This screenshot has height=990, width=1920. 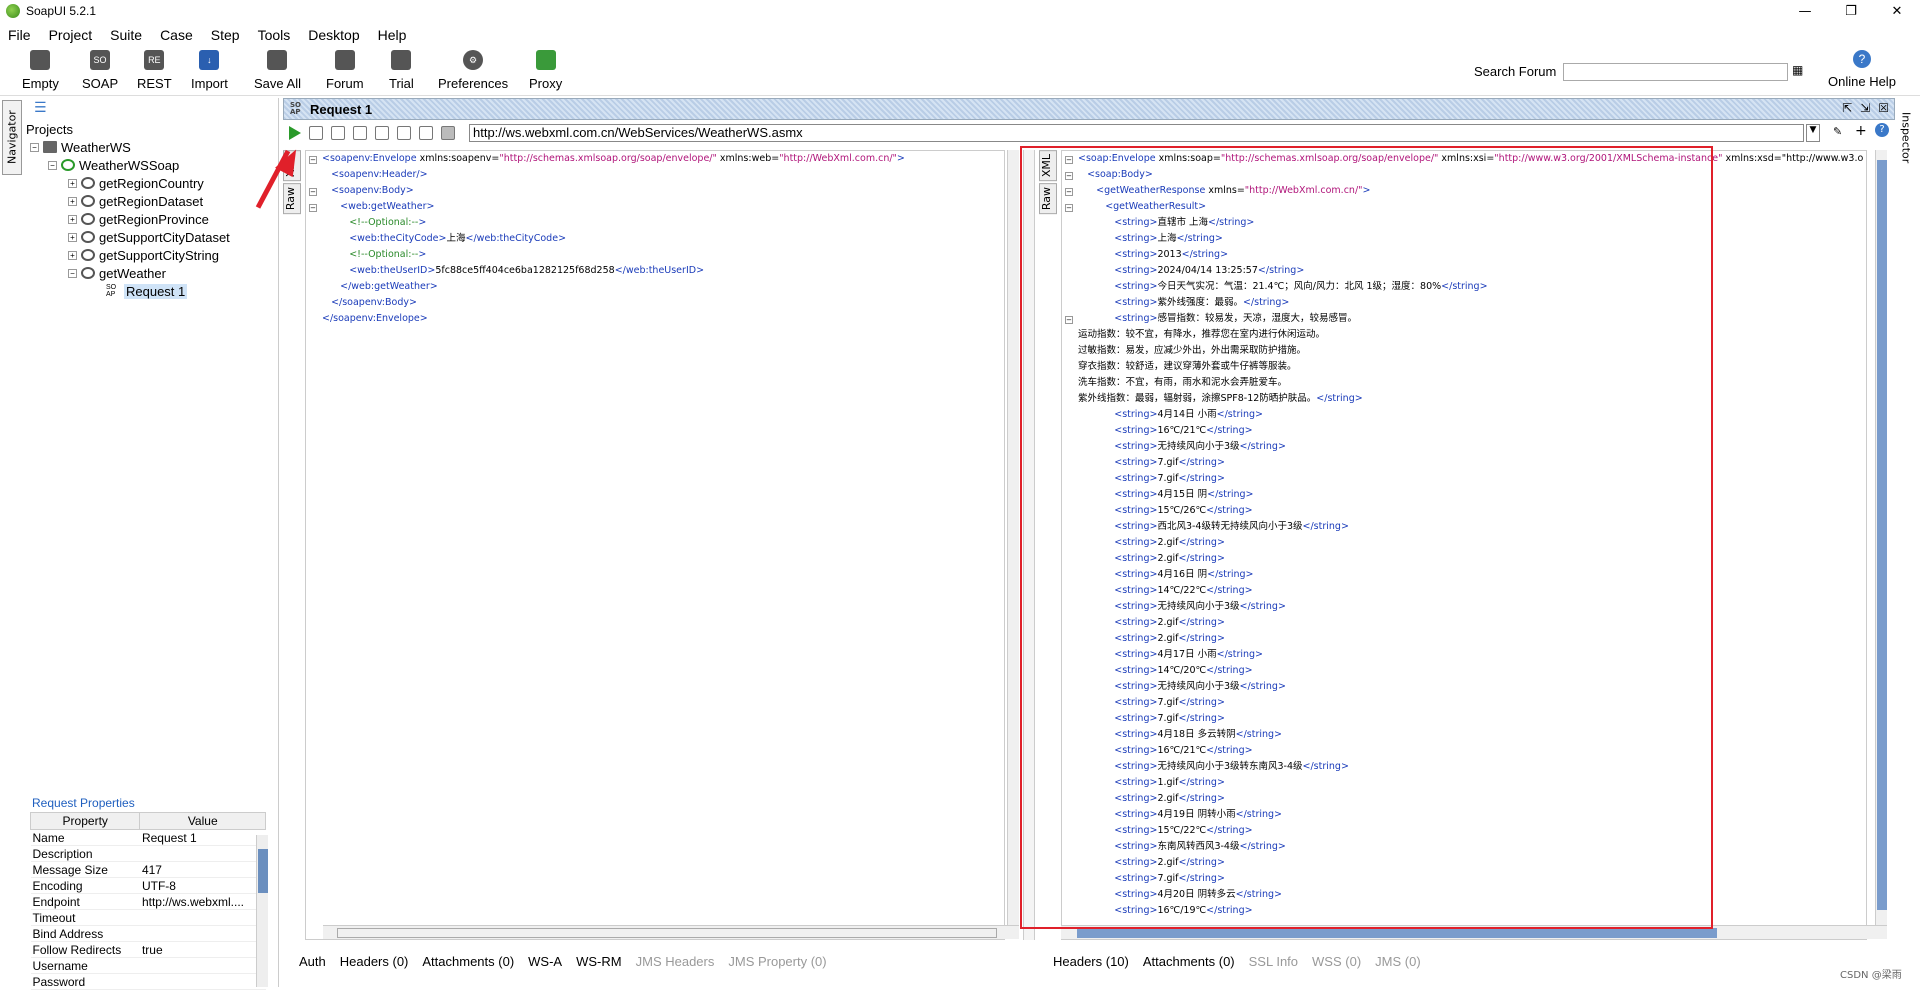 I want to click on tree-request: SO AP Request 1, so click(x=147, y=291).